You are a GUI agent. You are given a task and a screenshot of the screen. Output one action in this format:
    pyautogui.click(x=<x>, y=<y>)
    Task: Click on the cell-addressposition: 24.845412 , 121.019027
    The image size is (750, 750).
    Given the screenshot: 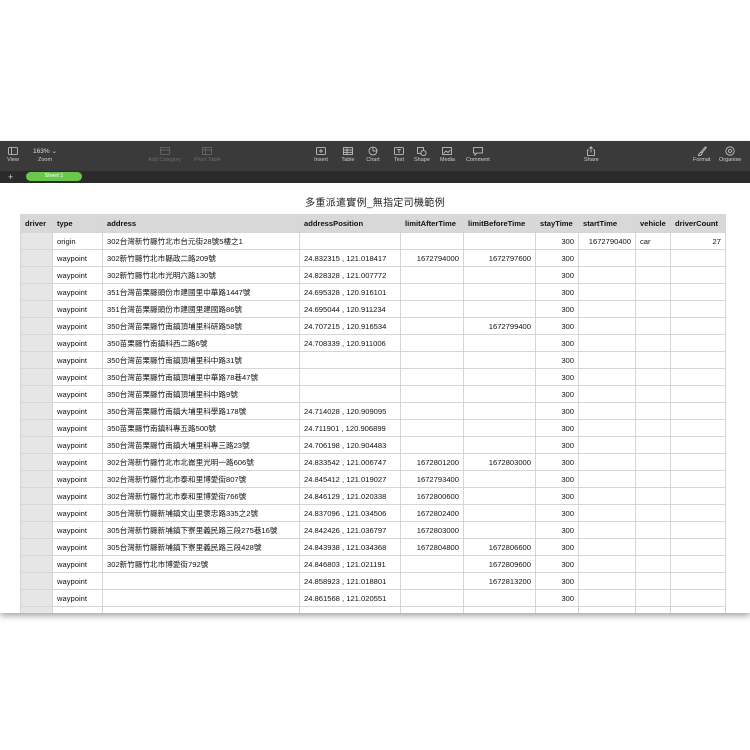 What is the action you would take?
    pyautogui.click(x=350, y=479)
    